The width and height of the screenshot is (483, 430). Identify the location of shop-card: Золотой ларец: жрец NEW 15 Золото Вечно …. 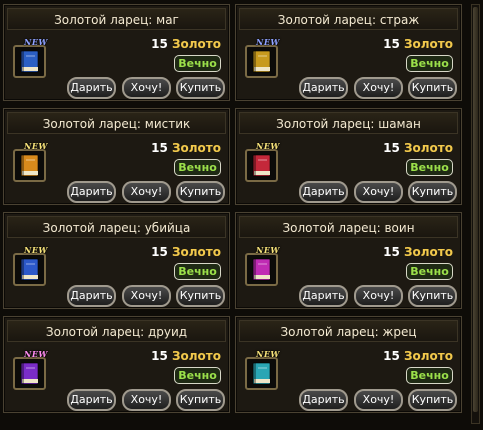
(348, 364).